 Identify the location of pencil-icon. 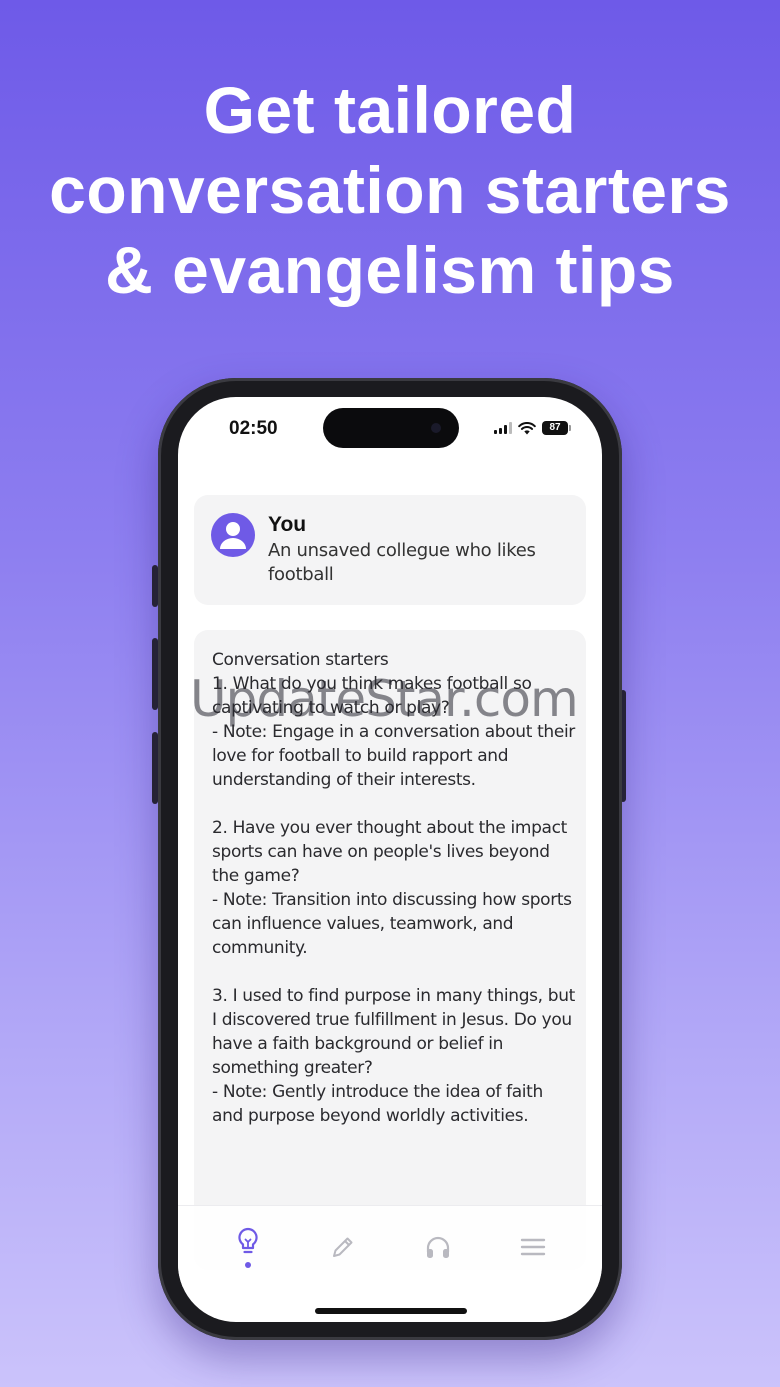
(342, 1247).